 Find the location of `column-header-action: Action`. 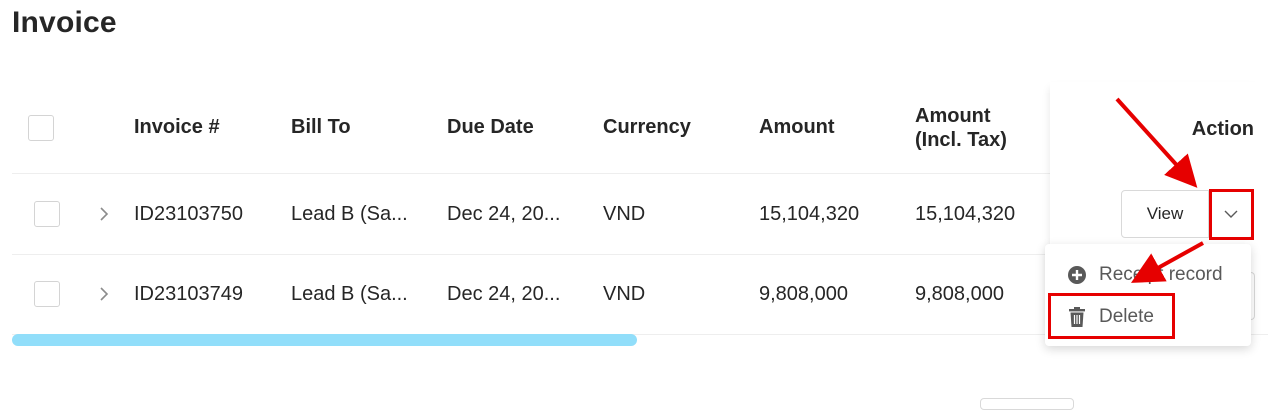

column-header-action: Action is located at coordinates (1222, 129).